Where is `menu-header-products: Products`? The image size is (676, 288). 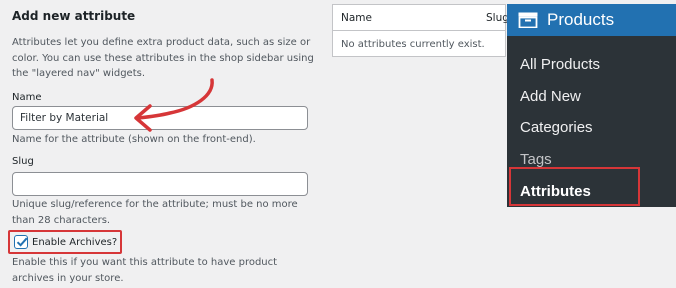 menu-header-products: Products is located at coordinates (591, 20).